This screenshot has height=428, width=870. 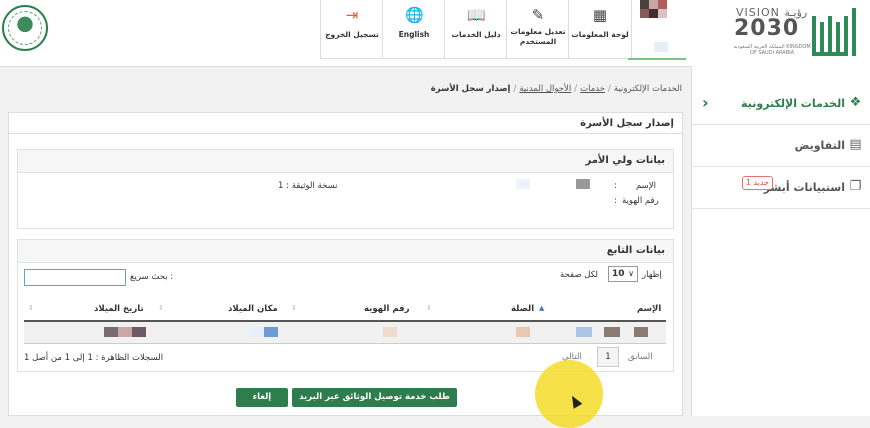 What do you see at coordinates (522, 309) in the screenshot?
I see `column-header-relation: الصلة` at bounding box center [522, 309].